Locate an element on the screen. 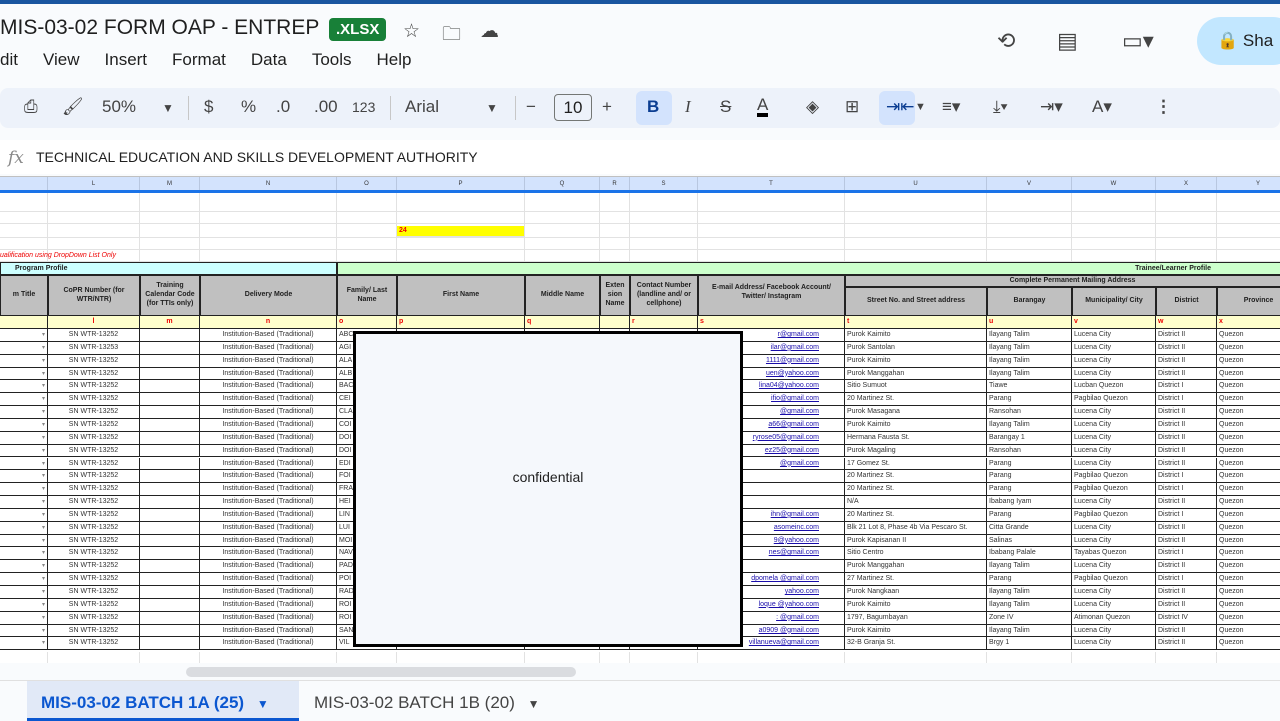 The image size is (1280, 721). trainee-profile-band: Trainee/Learner Profile is located at coordinates (808, 268).